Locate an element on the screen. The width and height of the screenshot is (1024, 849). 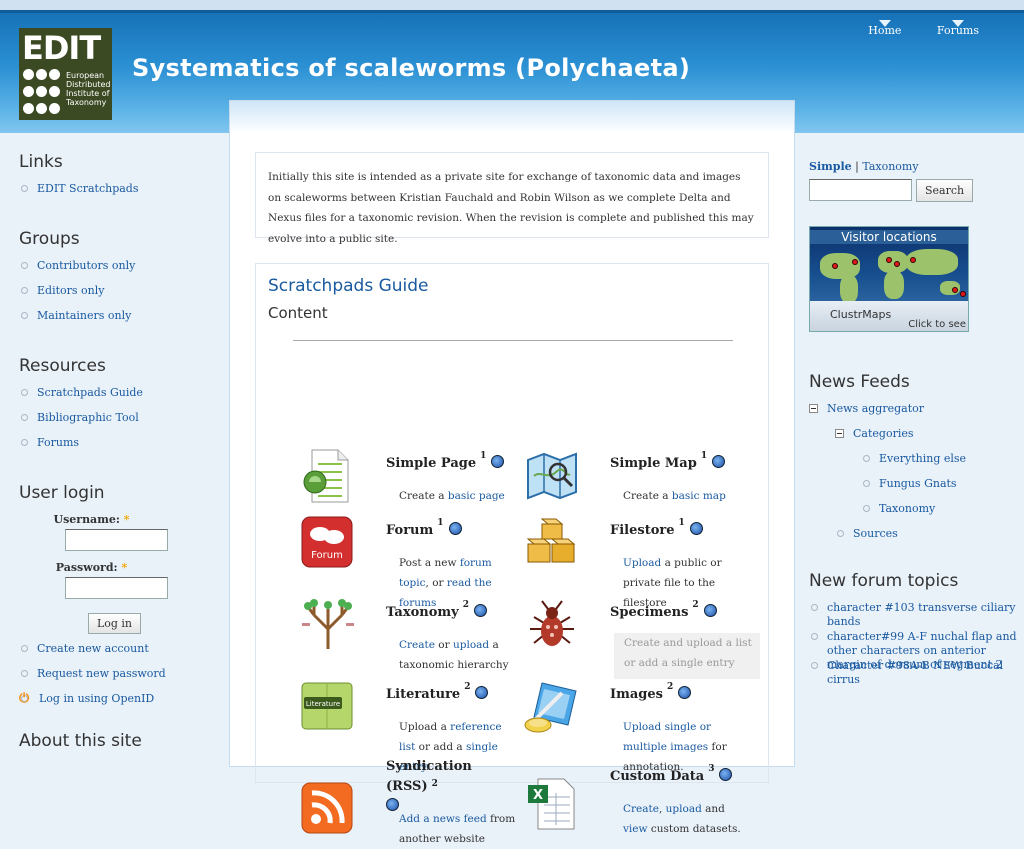
category-fungus-gnats: Fungus Gnats is located at coordinates (918, 483).